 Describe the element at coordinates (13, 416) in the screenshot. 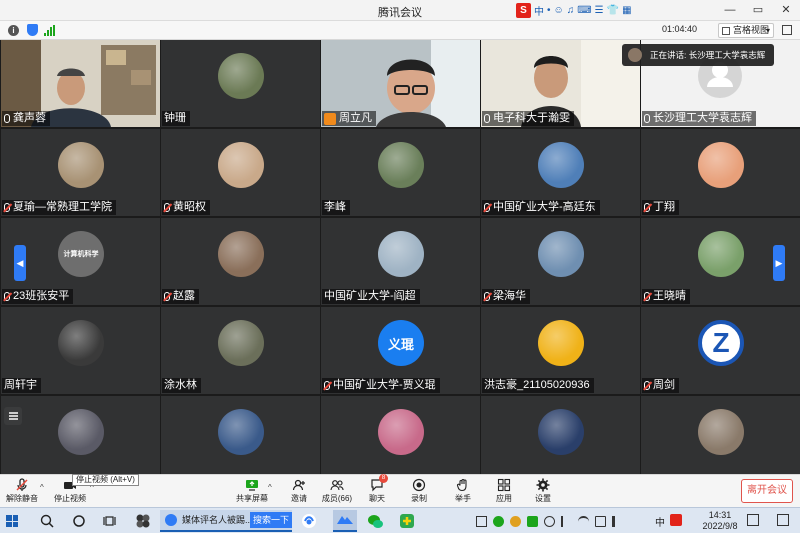

I see `participant-list-icon` at that location.